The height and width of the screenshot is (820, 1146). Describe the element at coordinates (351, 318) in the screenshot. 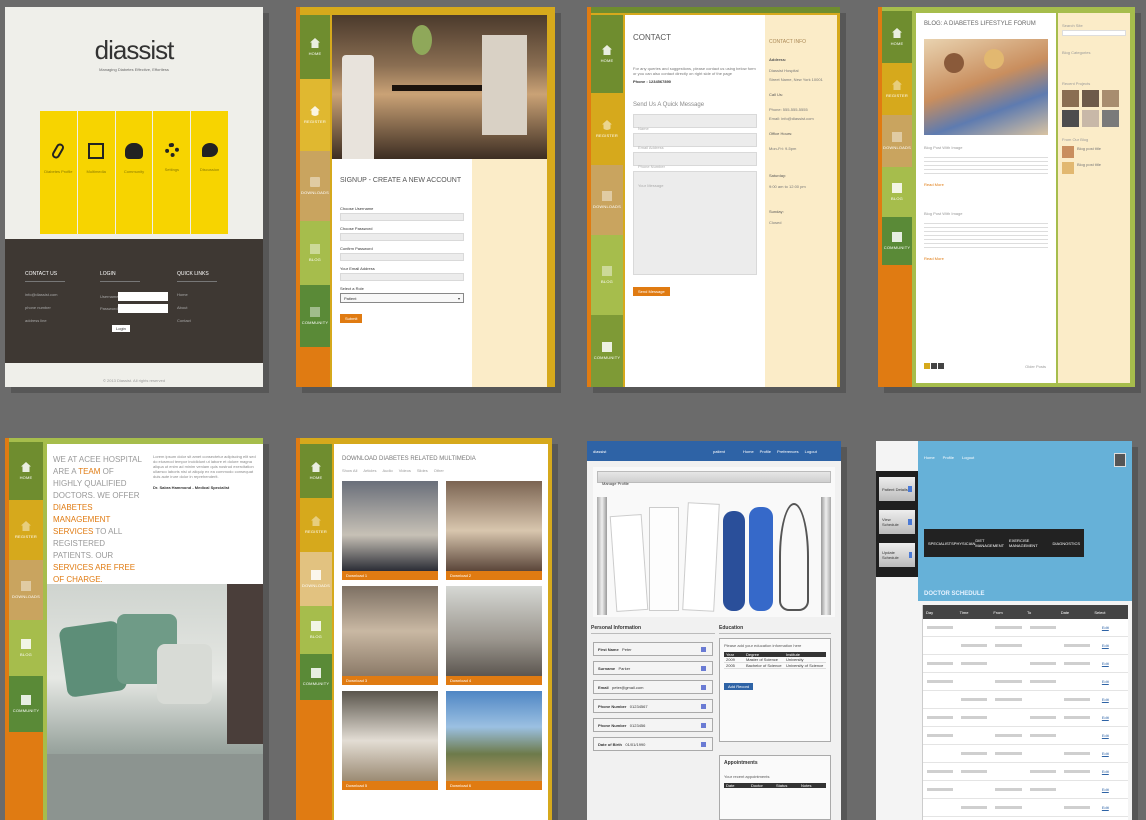

I see `submit-button: Submit` at that location.